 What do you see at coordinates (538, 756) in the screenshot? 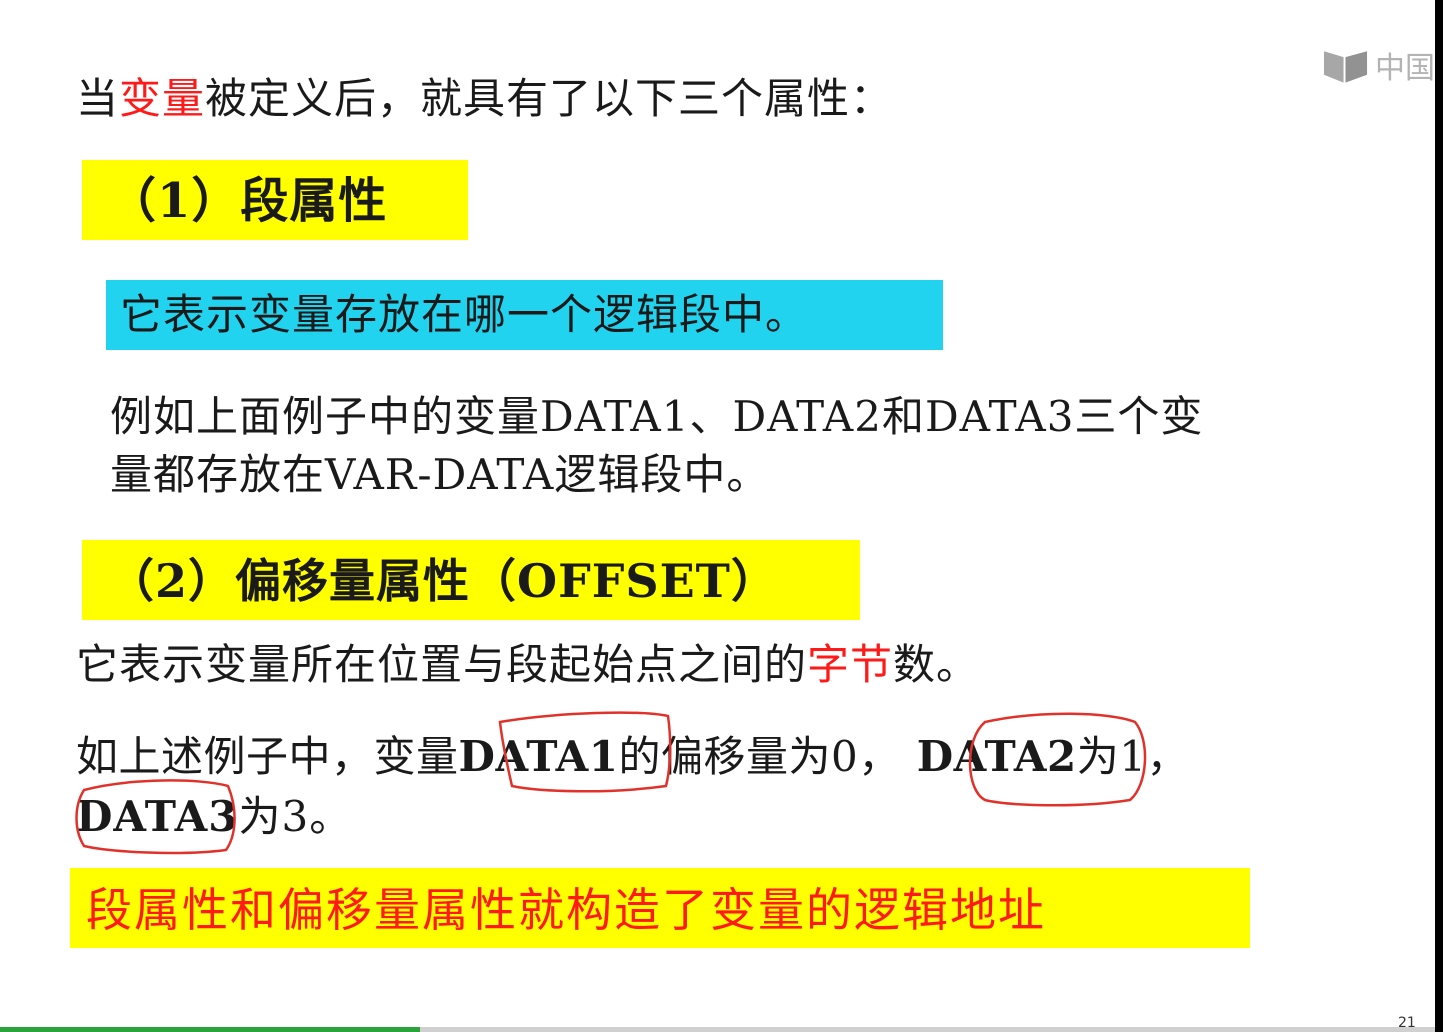
I see `attr2-example-data1: DATA1` at bounding box center [538, 756].